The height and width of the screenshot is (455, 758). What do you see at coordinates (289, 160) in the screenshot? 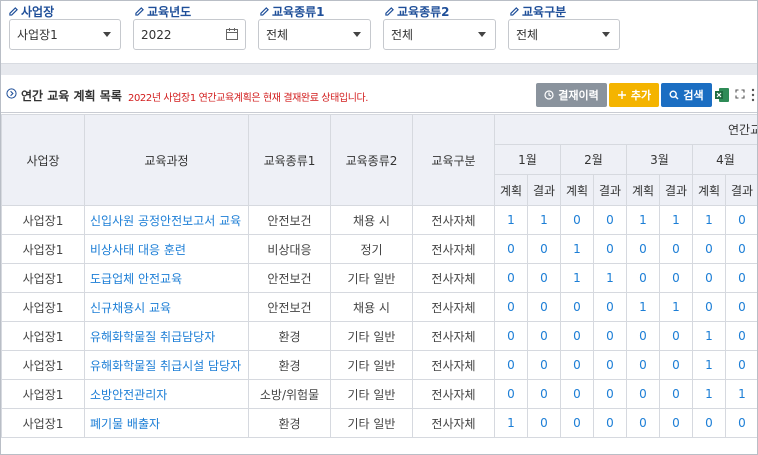
I see `col-header-type1: 교육종류1` at bounding box center [289, 160].